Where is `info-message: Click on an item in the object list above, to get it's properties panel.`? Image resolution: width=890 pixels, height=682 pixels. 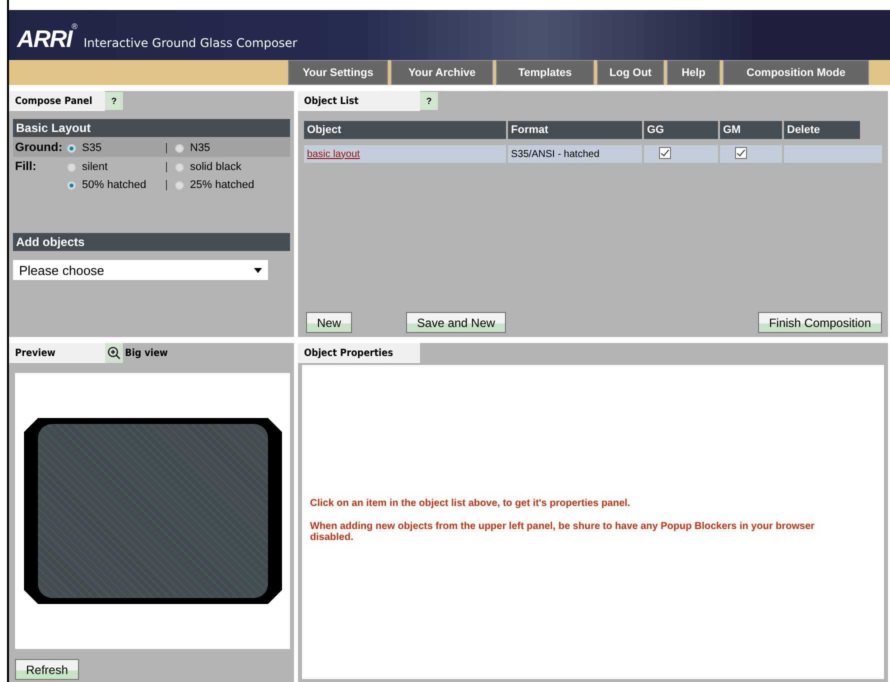 info-message: Click on an item in the object list above, to get it's properties panel. is located at coordinates (471, 503).